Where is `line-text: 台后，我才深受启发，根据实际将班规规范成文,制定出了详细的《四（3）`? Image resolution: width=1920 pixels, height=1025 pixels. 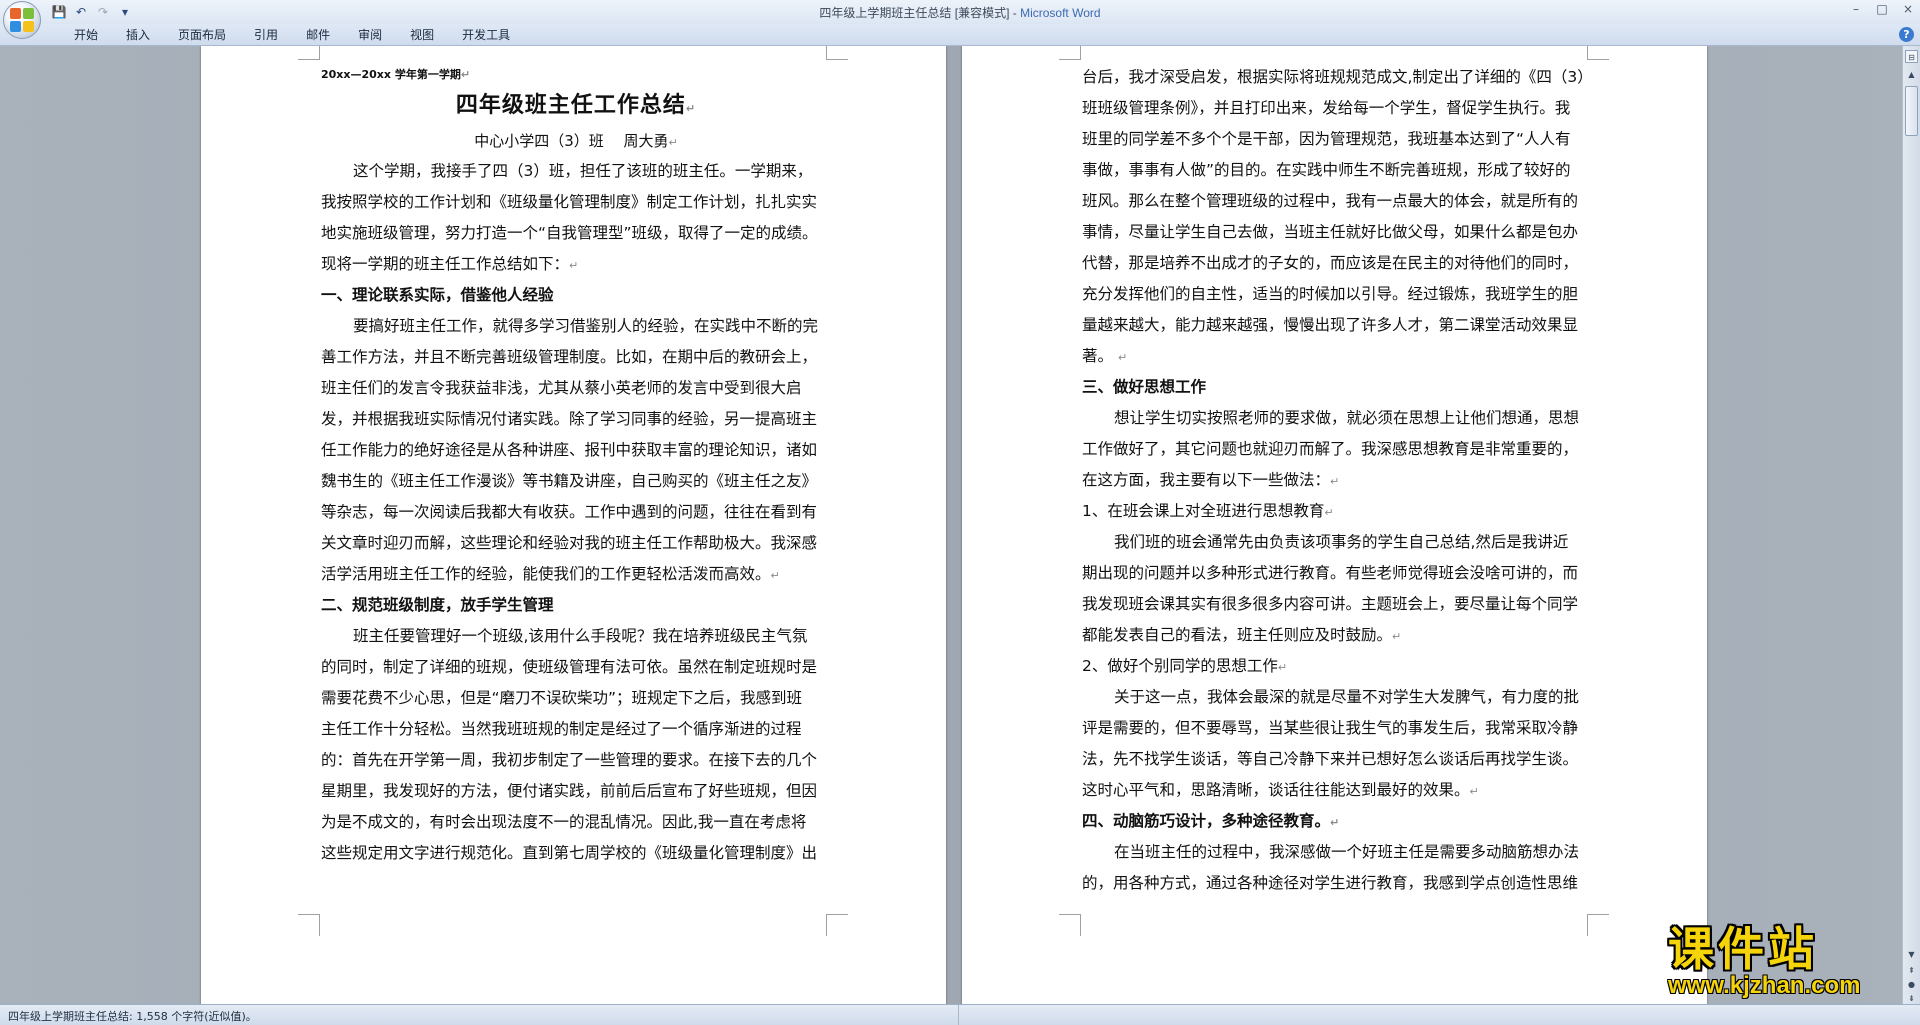
line-text: 台后，我才深受启发，根据实际将班规规范成文,制定出了详细的《四（3） is located at coordinates (1337, 77).